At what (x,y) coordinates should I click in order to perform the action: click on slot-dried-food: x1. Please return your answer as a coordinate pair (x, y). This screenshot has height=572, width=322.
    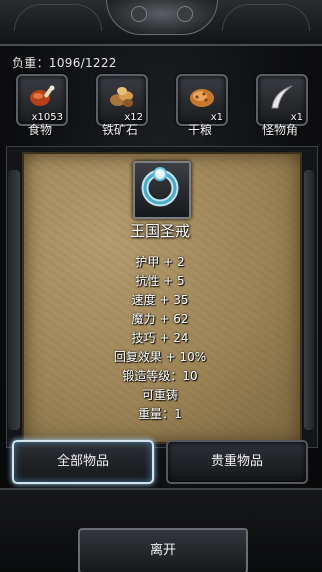
    Looking at the image, I should click on (202, 100).